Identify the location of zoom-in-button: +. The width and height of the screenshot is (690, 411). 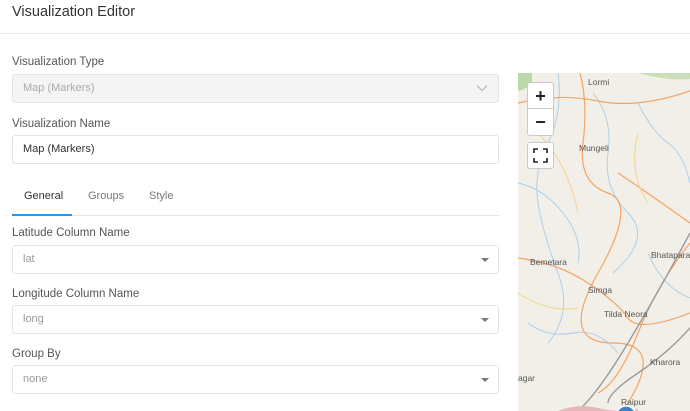
(540, 96).